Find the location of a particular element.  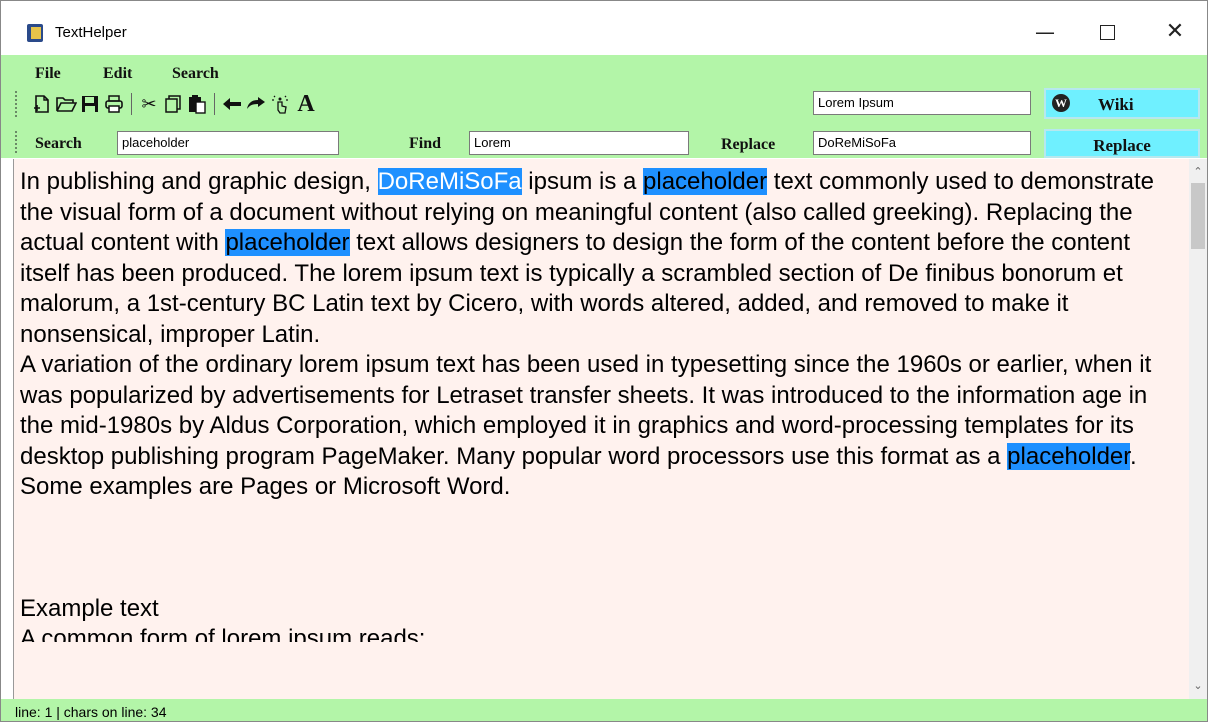

replaced-word-selection: DoReMiSoFa is located at coordinates (449, 181).